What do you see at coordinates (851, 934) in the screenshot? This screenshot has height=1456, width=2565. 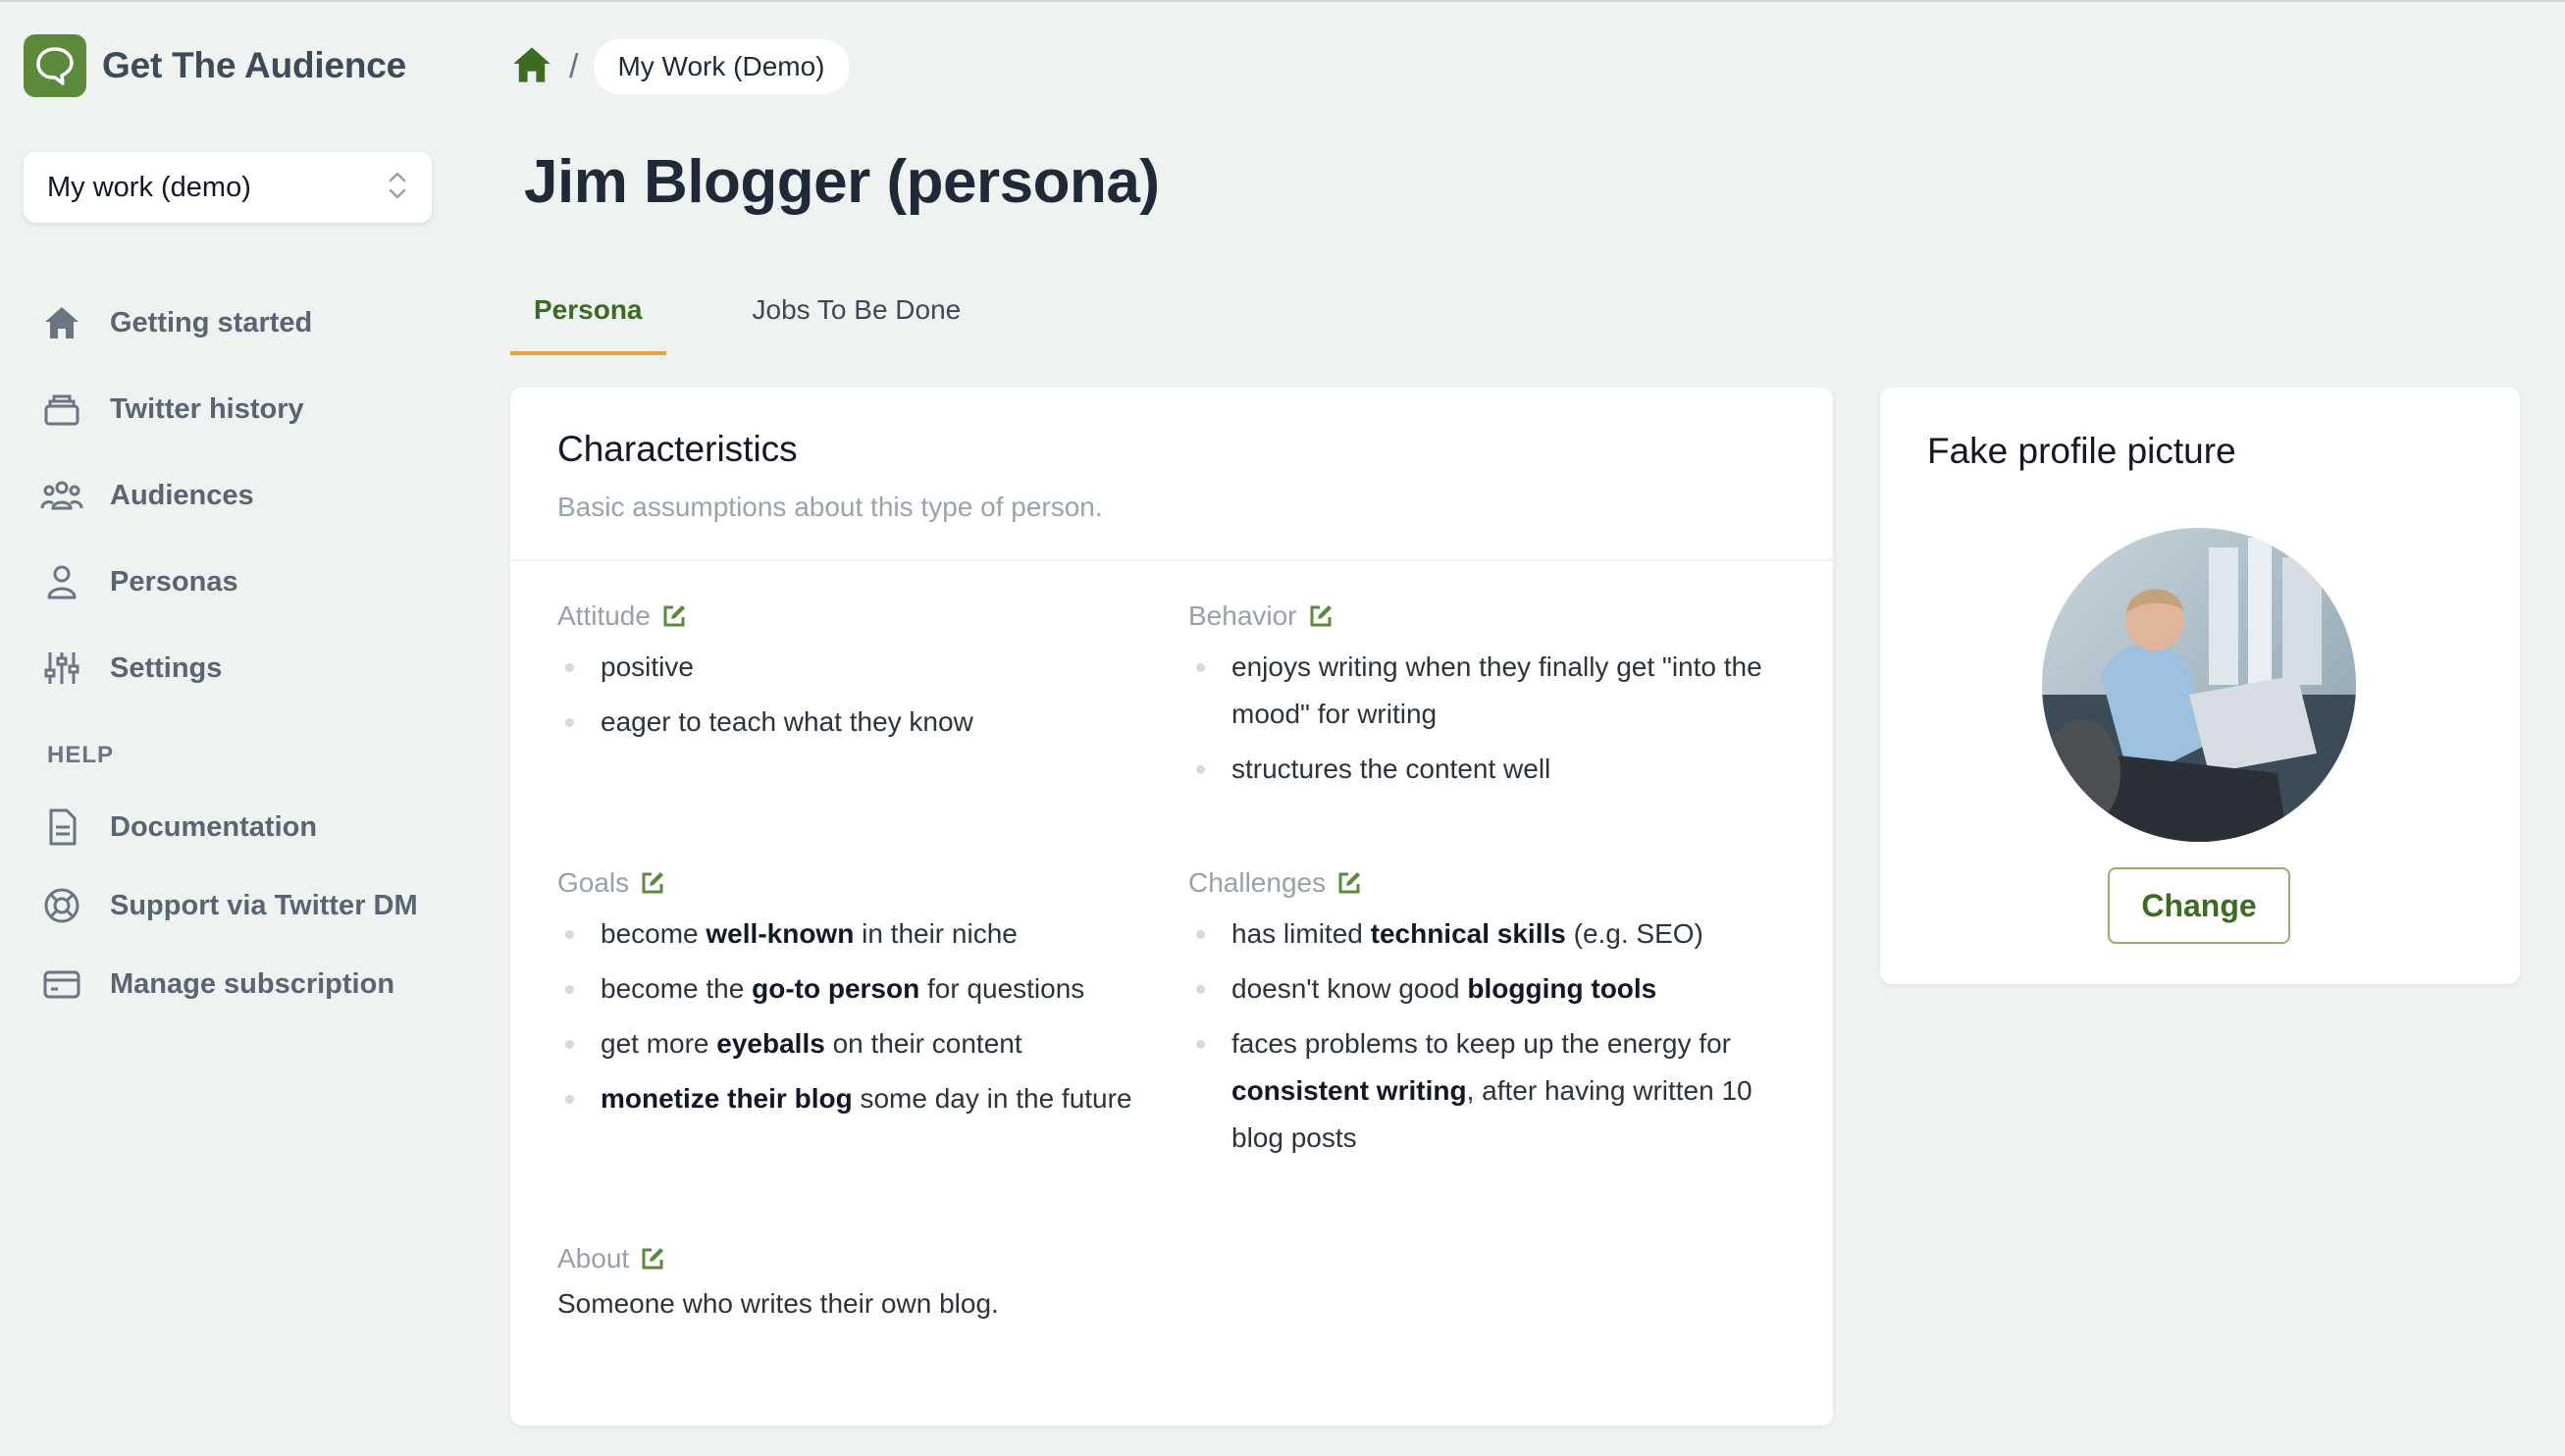 I see `list-item: become well-known in their niche` at bounding box center [851, 934].